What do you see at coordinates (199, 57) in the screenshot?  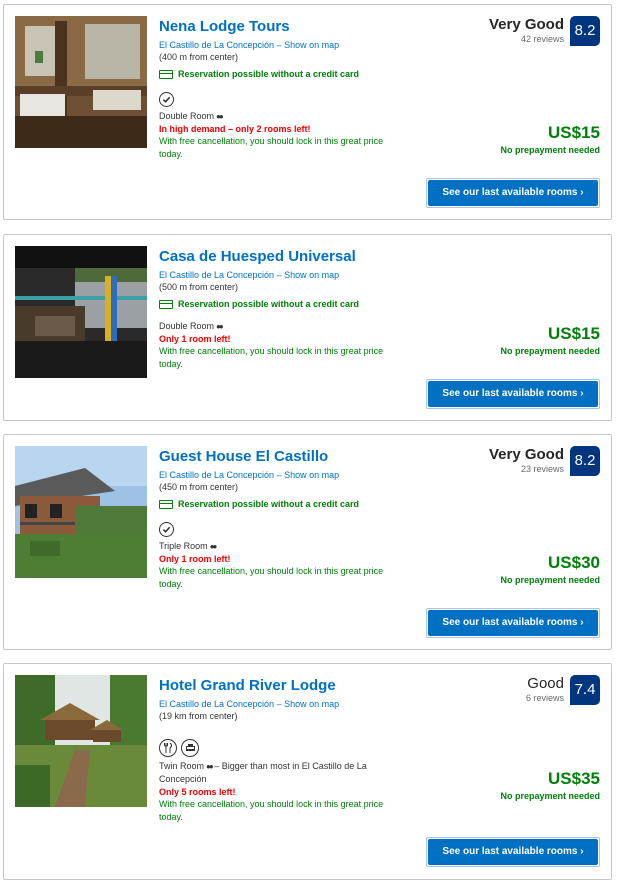 I see `property-distance: (400 m from center)` at bounding box center [199, 57].